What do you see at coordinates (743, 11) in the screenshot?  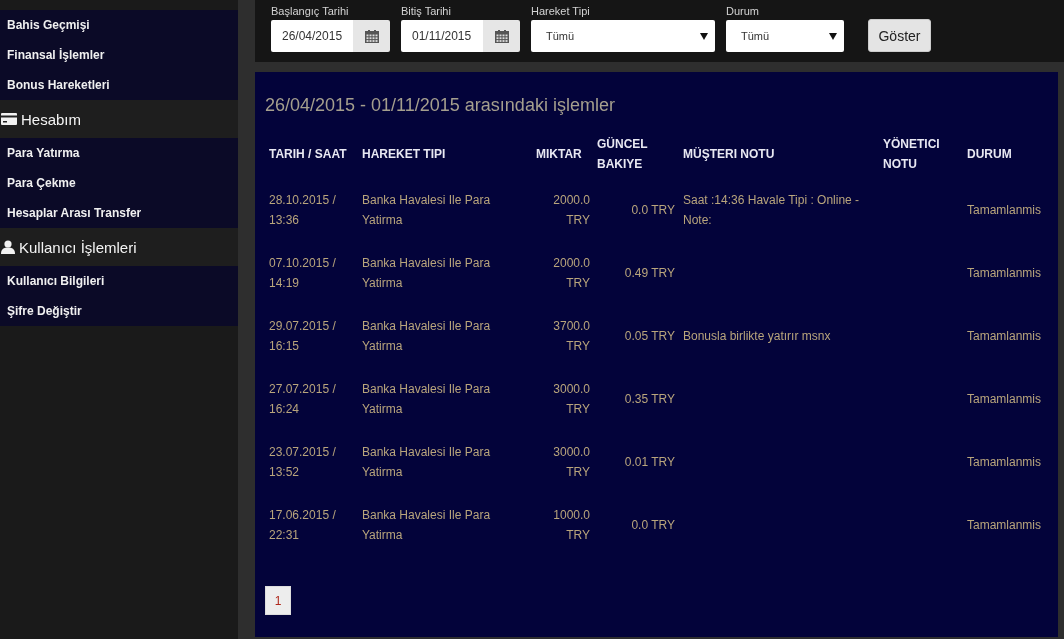 I see `field-label: Durum` at bounding box center [743, 11].